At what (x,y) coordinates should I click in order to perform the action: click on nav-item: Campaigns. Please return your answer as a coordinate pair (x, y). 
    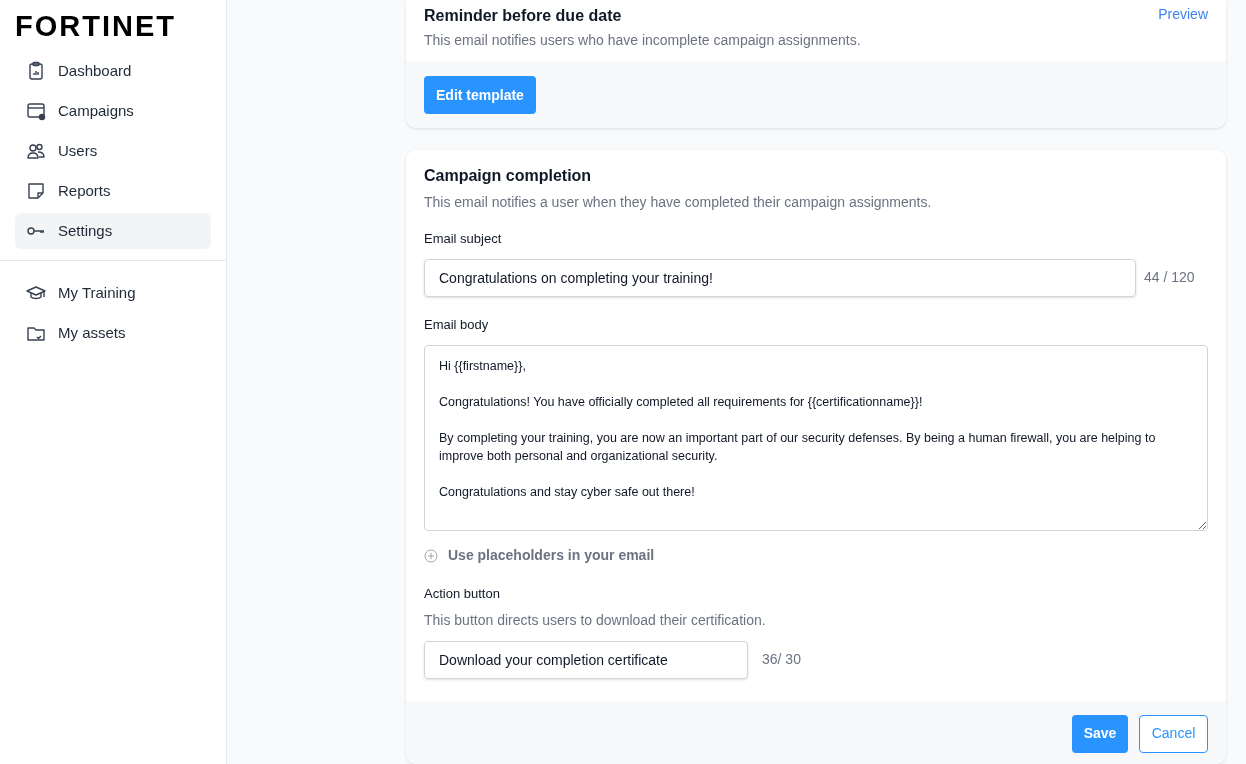
    Looking at the image, I should click on (113, 111).